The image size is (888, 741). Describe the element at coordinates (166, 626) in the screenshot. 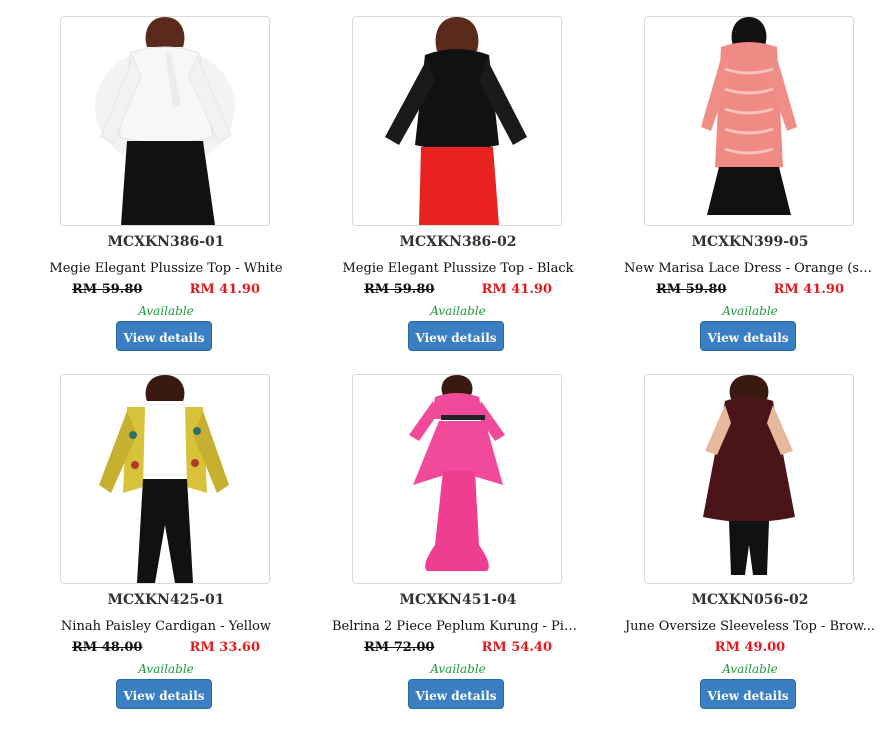

I see `product-name: Ninah Paisley Cardigan - Yellow` at that location.